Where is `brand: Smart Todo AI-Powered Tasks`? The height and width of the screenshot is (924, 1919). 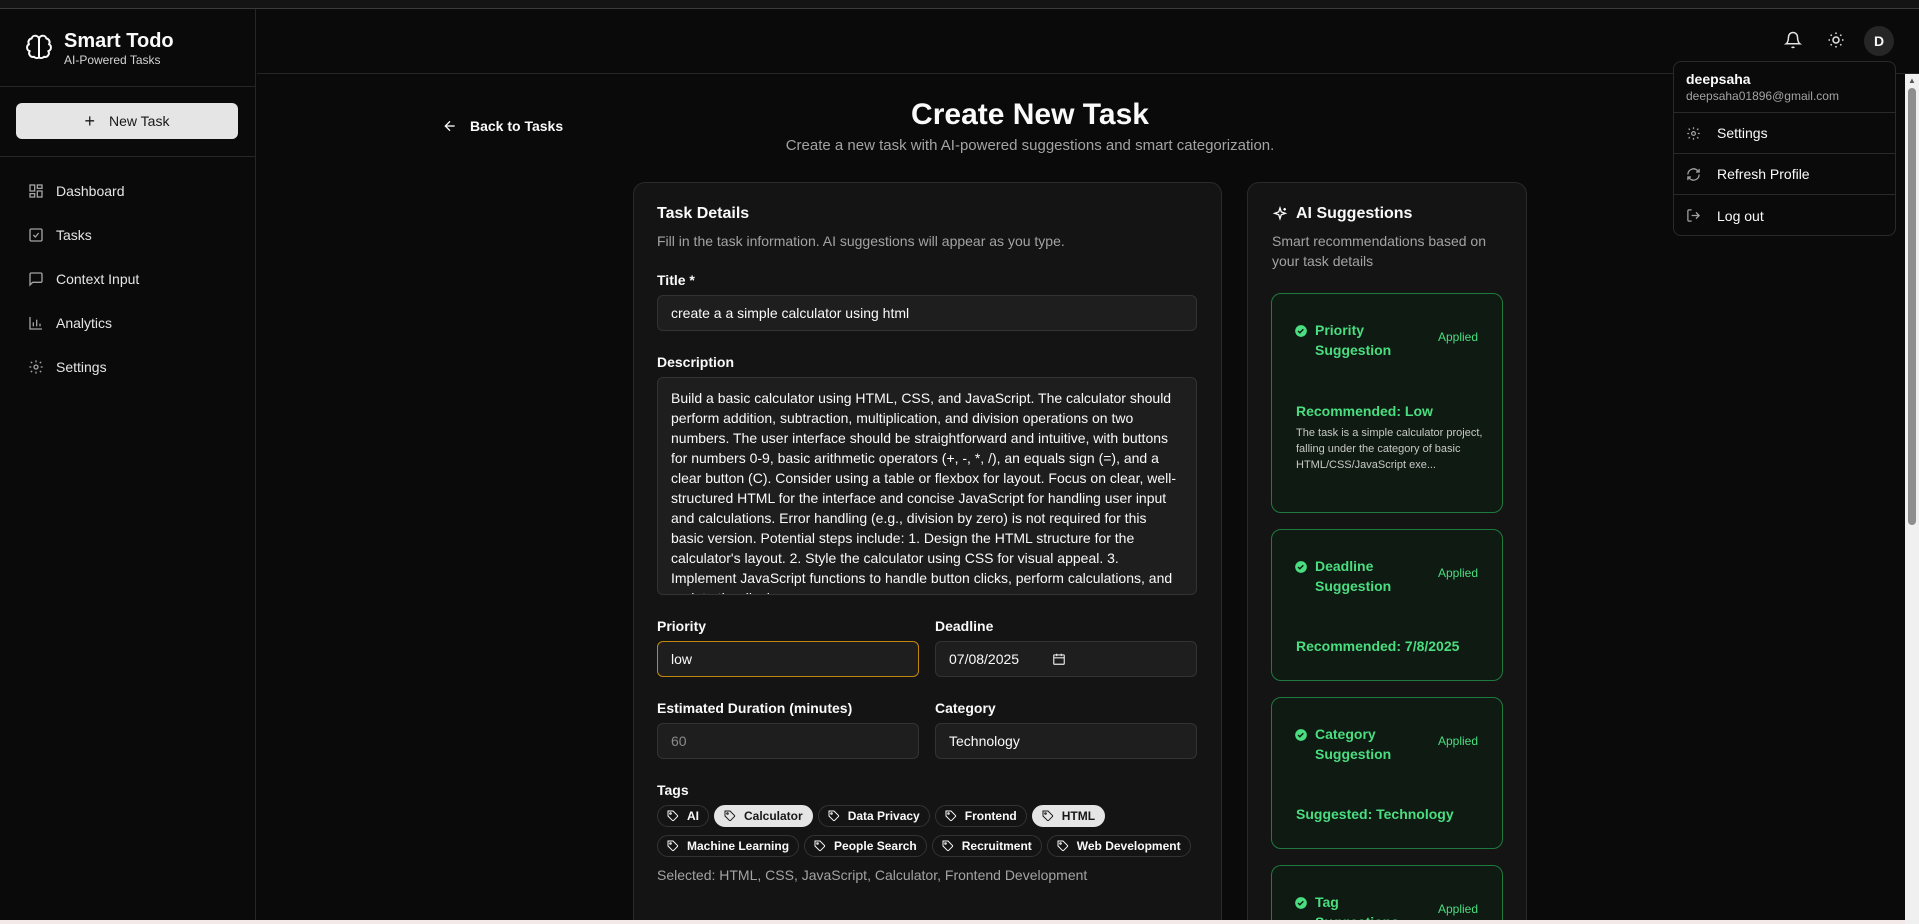
brand: Smart Todo AI-Powered Tasks is located at coordinates (127, 48).